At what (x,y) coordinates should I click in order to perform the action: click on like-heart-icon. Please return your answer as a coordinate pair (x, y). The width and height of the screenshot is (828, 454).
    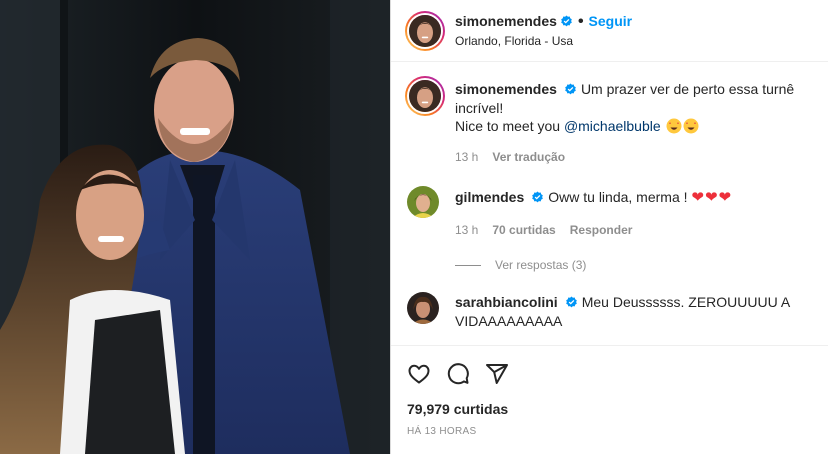
    Looking at the image, I should click on (419, 374).